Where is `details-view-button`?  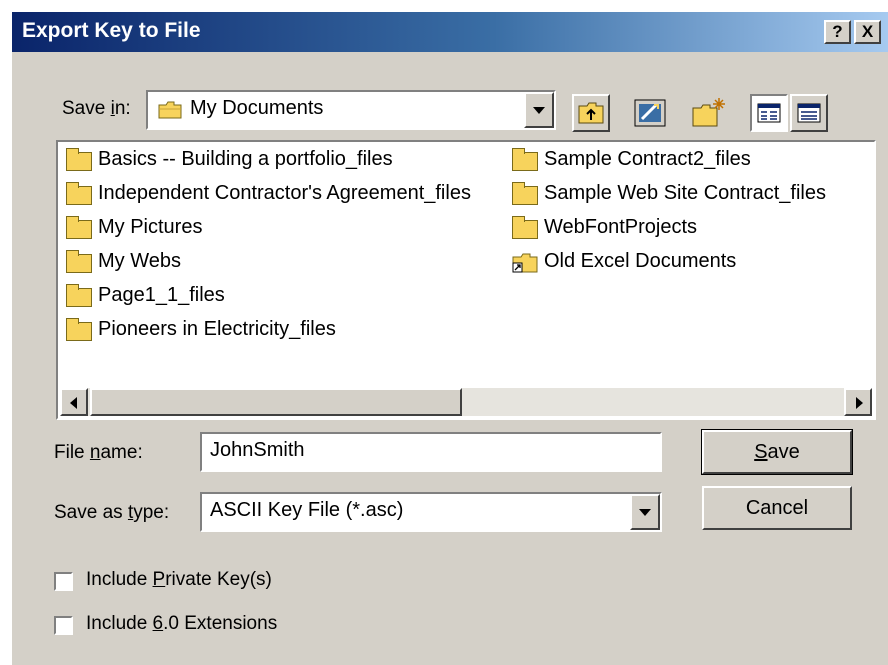 details-view-button is located at coordinates (809, 113).